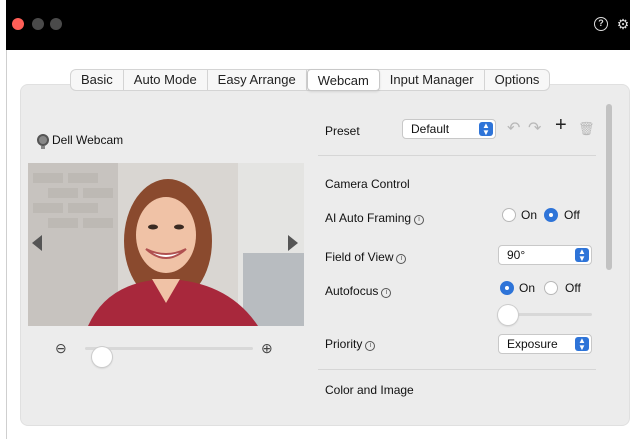 The width and height of the screenshot is (630, 439). What do you see at coordinates (509, 215) in the screenshot?
I see `ai-framing-on-radio` at bounding box center [509, 215].